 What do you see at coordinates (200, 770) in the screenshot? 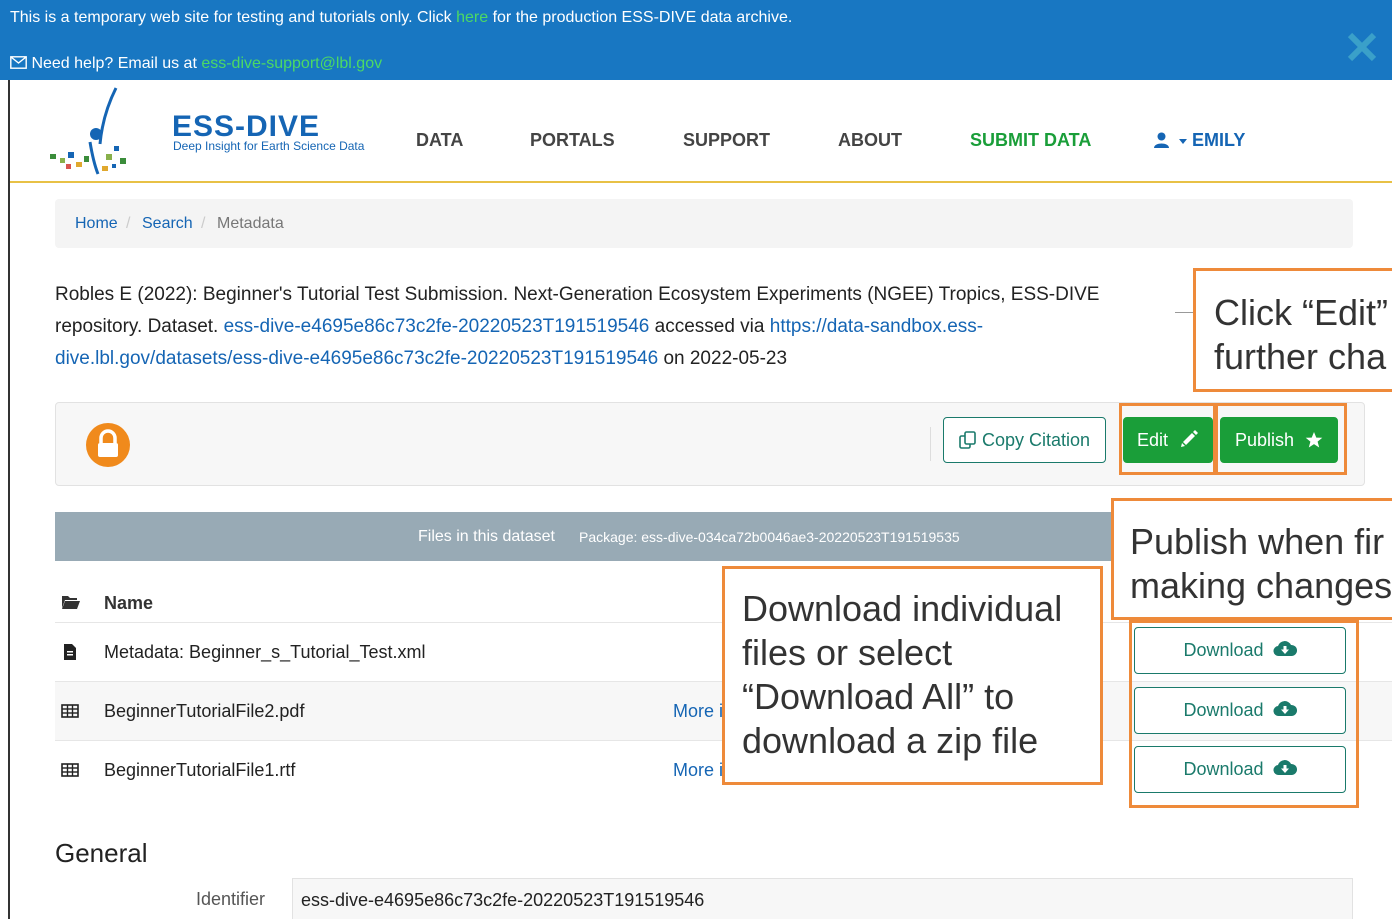
I see `file-name: BeginnerTutorialFile1.rtf` at bounding box center [200, 770].